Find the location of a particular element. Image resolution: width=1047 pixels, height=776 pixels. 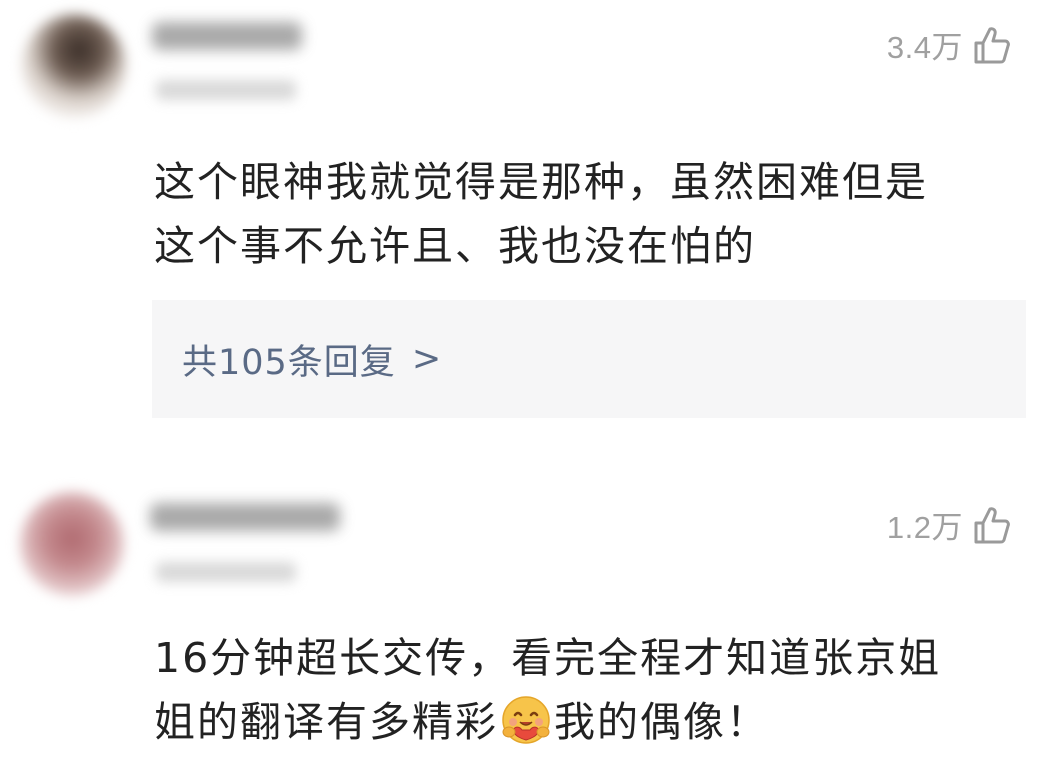

like-count: 3.4万 is located at coordinates (924, 47).